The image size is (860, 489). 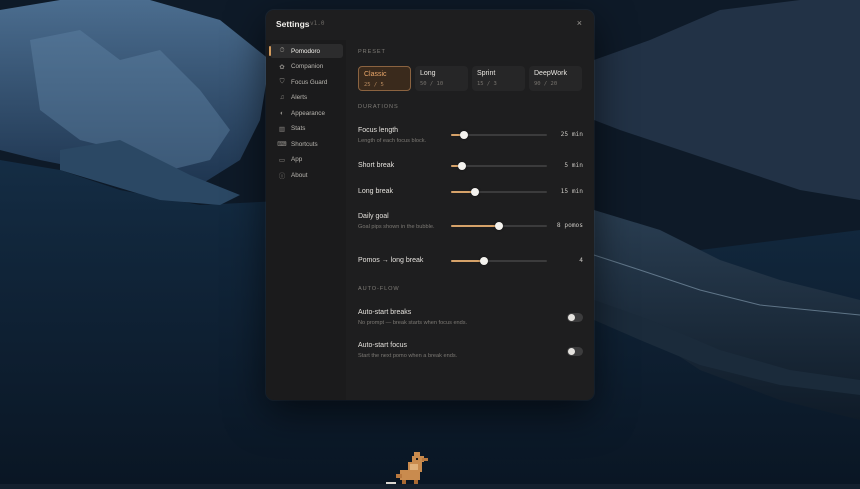 I want to click on timer-icon: ⏱, so click(x=282, y=50).